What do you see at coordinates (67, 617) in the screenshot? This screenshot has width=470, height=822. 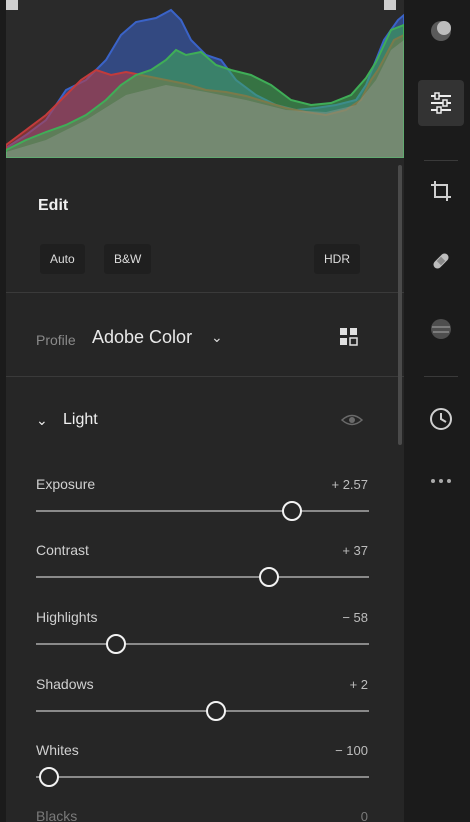 I see `highlights-label: Highlights` at bounding box center [67, 617].